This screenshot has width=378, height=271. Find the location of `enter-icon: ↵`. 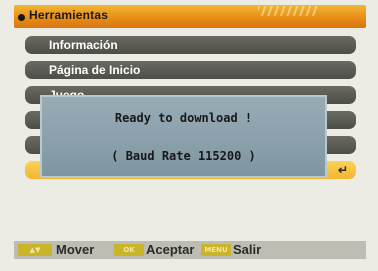

enter-icon: ↵ is located at coordinates (342, 170).